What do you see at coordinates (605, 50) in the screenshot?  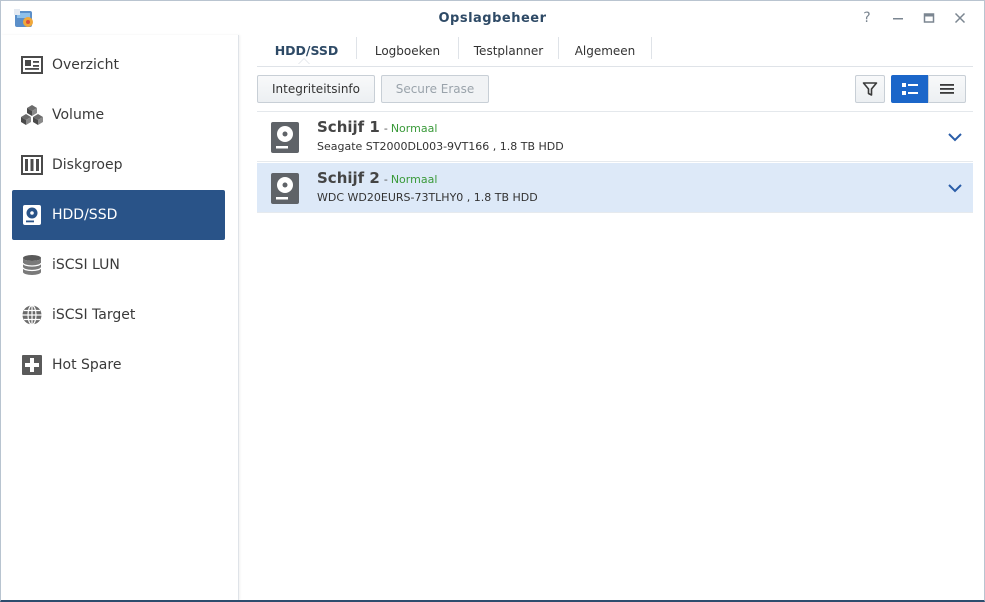 I see `tab-algemeen: Algemeen` at bounding box center [605, 50].